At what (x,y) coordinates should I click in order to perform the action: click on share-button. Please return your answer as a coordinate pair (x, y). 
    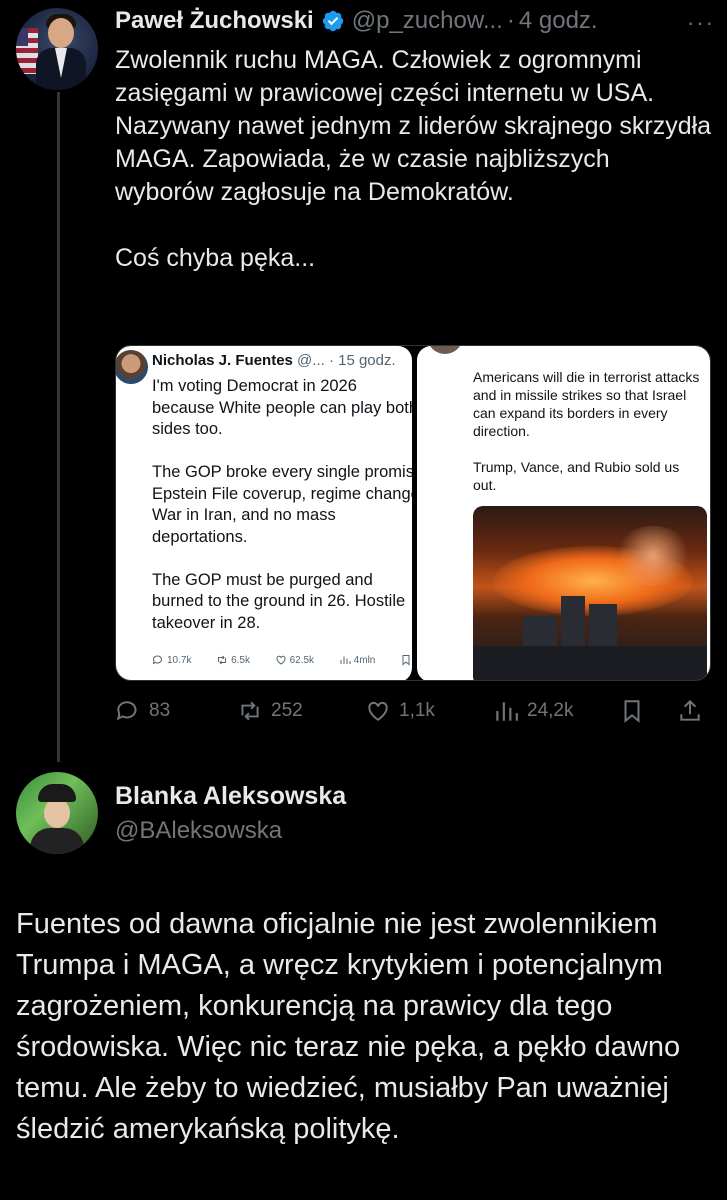
    Looking at the image, I should click on (690, 711).